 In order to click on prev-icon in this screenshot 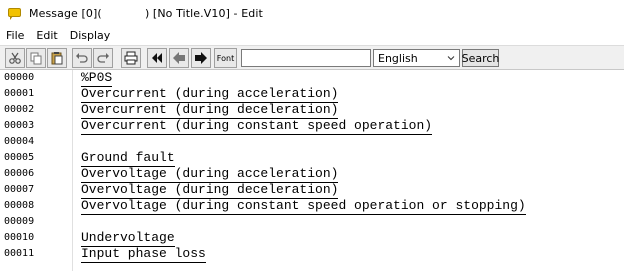, I will do `click(179, 58)`.